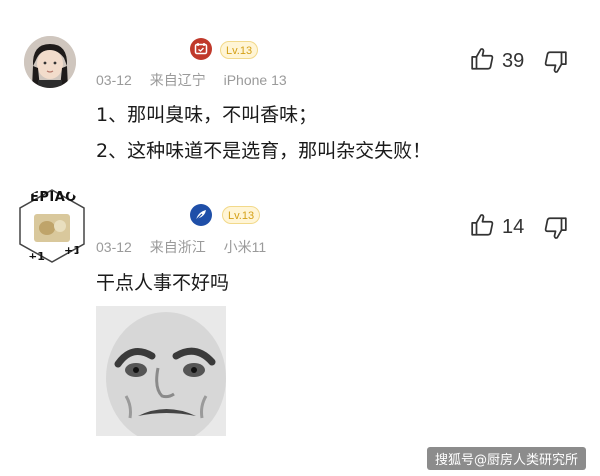 The width and height of the screenshot is (600, 476). I want to click on comment-location: 来自浙江, so click(177, 247).